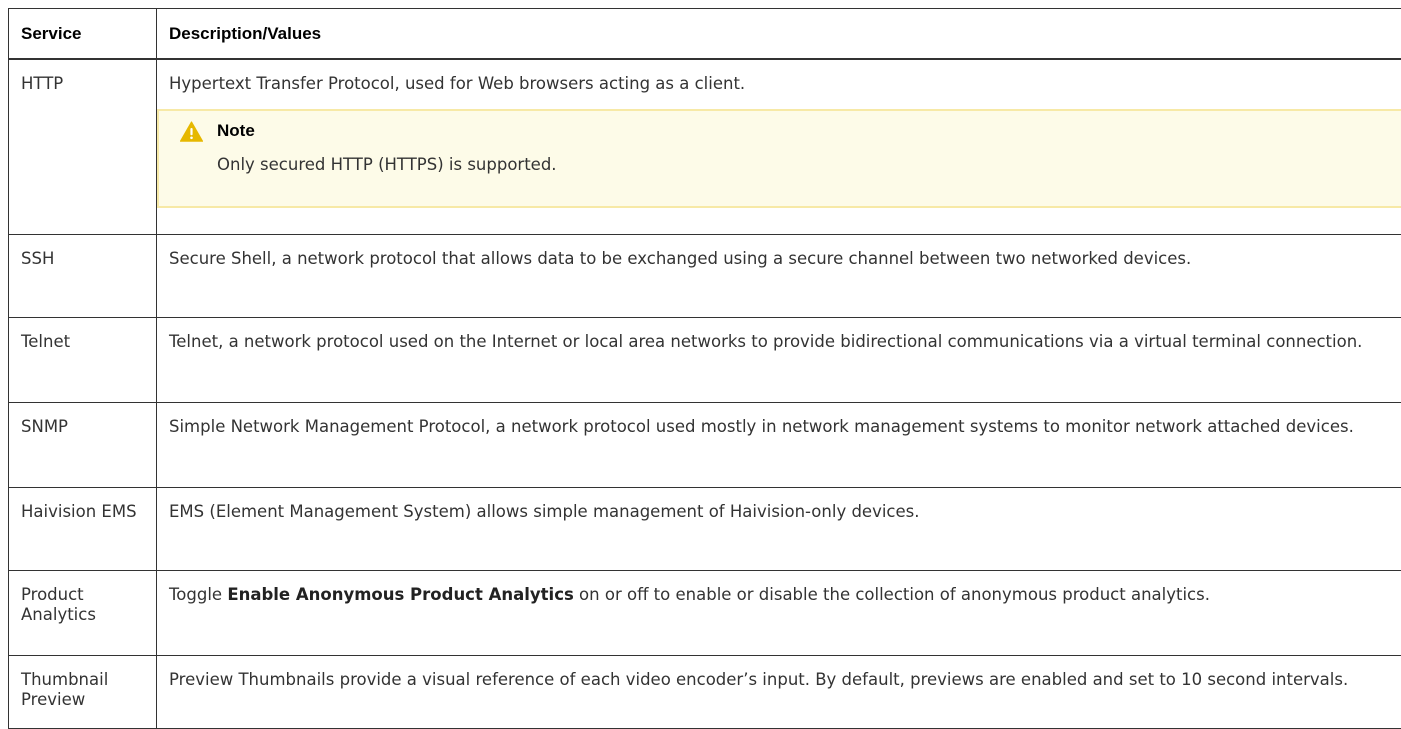  I want to click on service-cell: SSH, so click(83, 276).